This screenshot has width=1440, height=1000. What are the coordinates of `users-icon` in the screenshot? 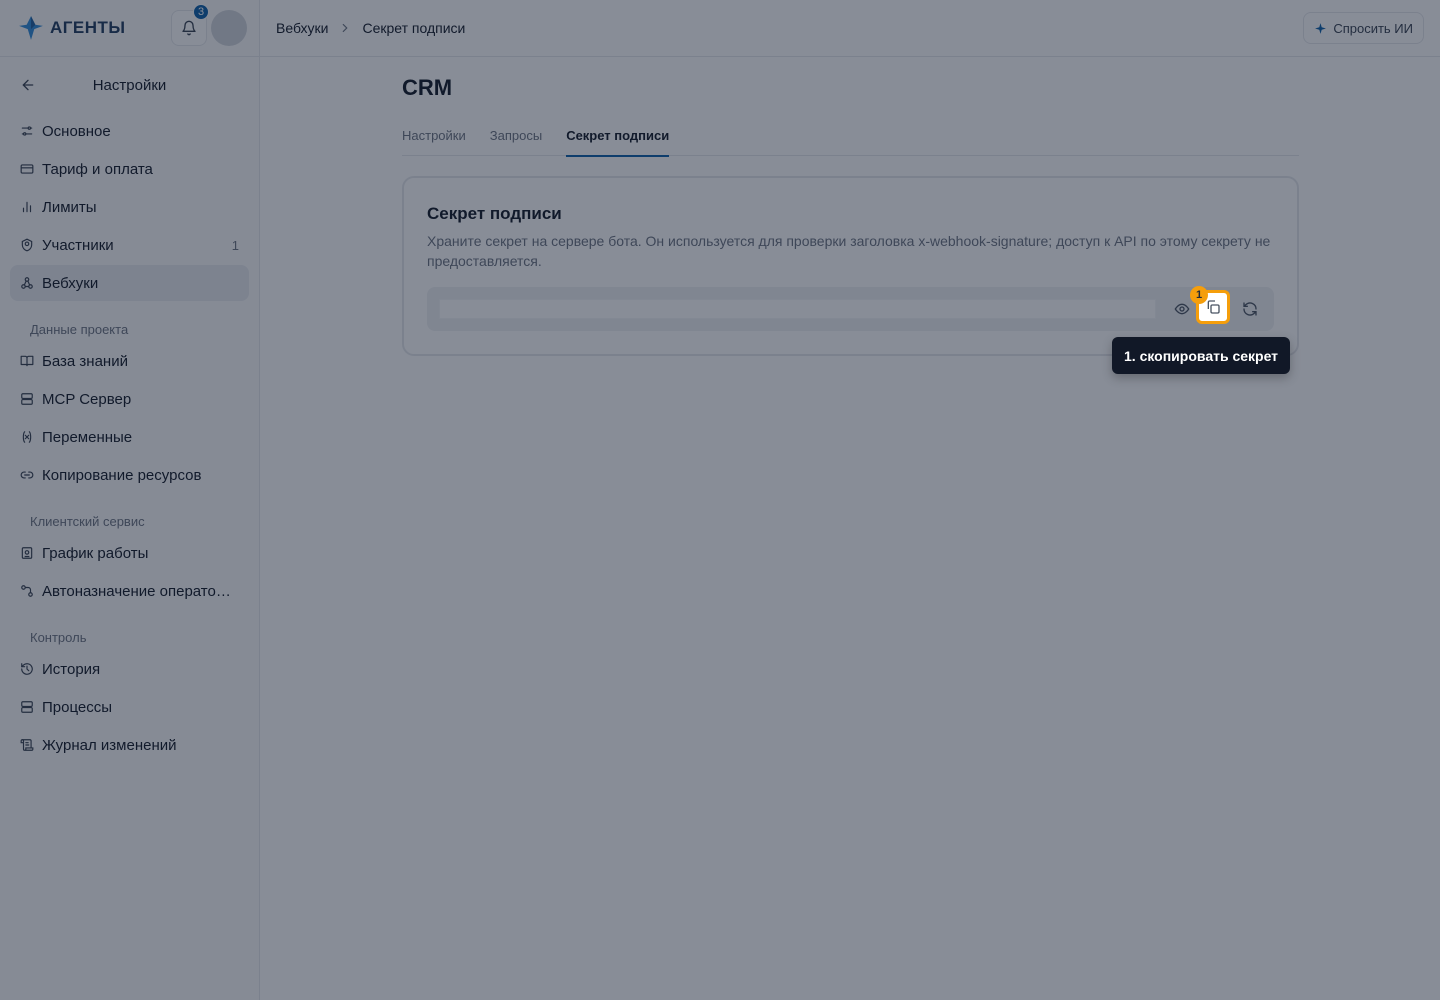 It's located at (27, 245).